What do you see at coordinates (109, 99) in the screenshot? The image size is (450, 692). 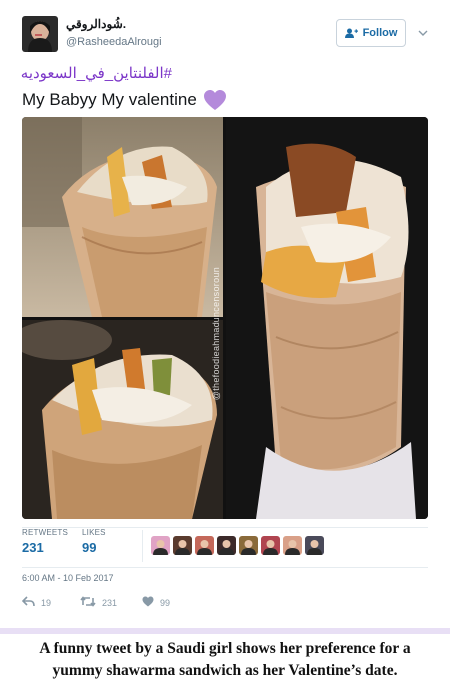 I see `tweet-text-body: My Babyy My valentine` at bounding box center [109, 99].